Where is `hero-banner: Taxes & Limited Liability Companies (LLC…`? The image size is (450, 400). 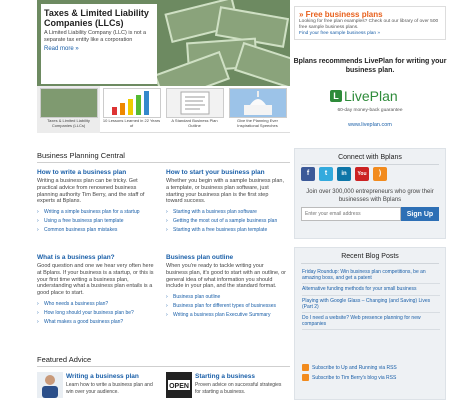
hero-banner: Taxes & Limited Liability Companies (LLC… is located at coordinates (163, 43).